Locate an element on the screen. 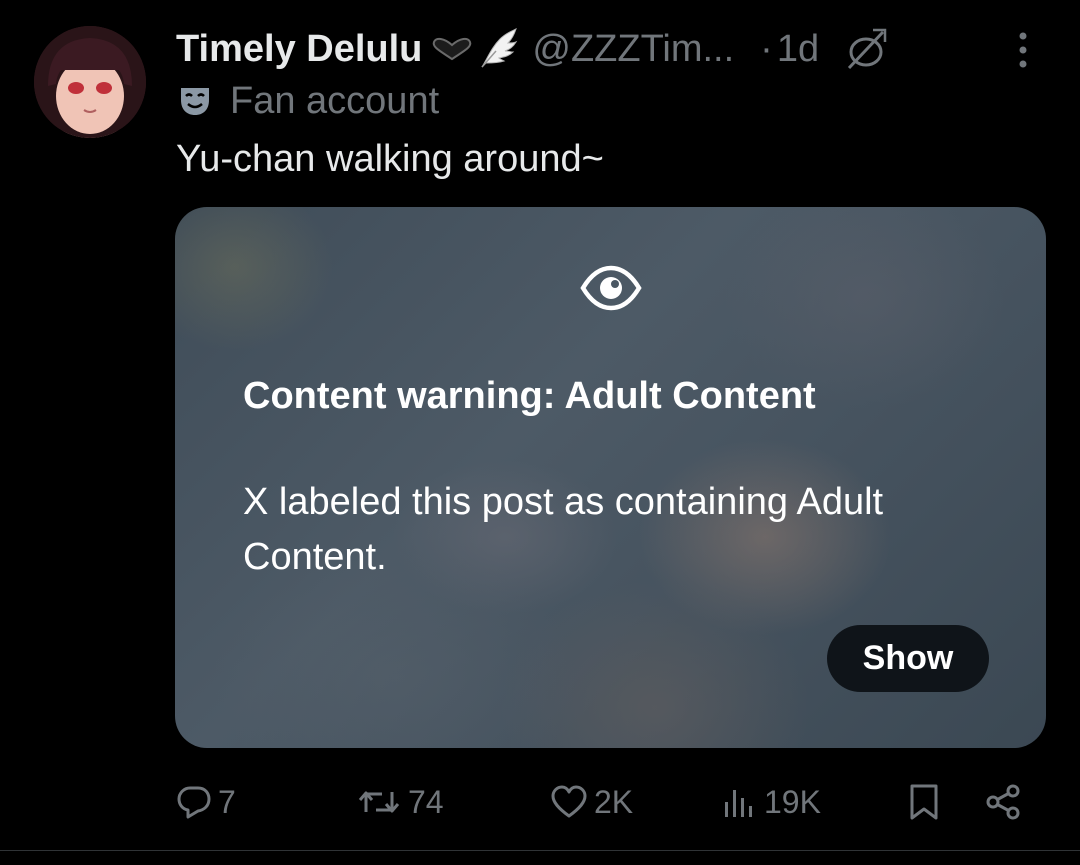  warning-title: Content warning: Adult Content is located at coordinates (529, 396).